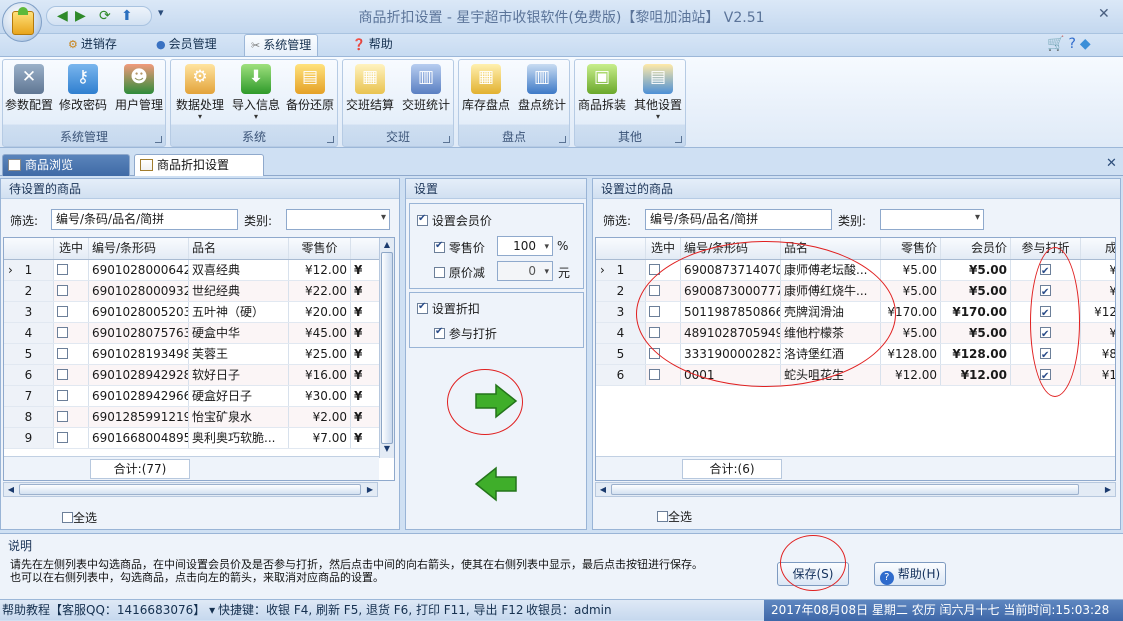 Image resolution: width=1123 pixels, height=621 pixels. What do you see at coordinates (1098, 312) in the screenshot?
I see `extra-col: ¥12` at bounding box center [1098, 312].